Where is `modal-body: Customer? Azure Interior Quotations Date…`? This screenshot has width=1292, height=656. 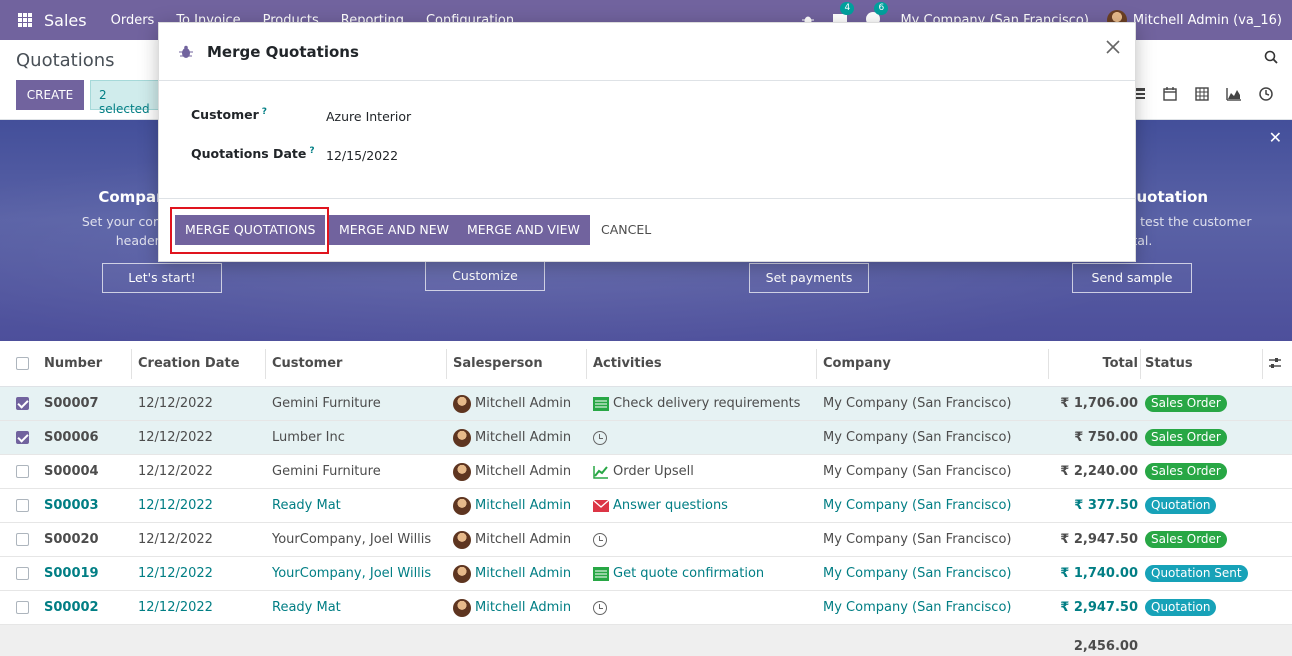
modal-body: Customer? Azure Interior Quotations Date… is located at coordinates (647, 140).